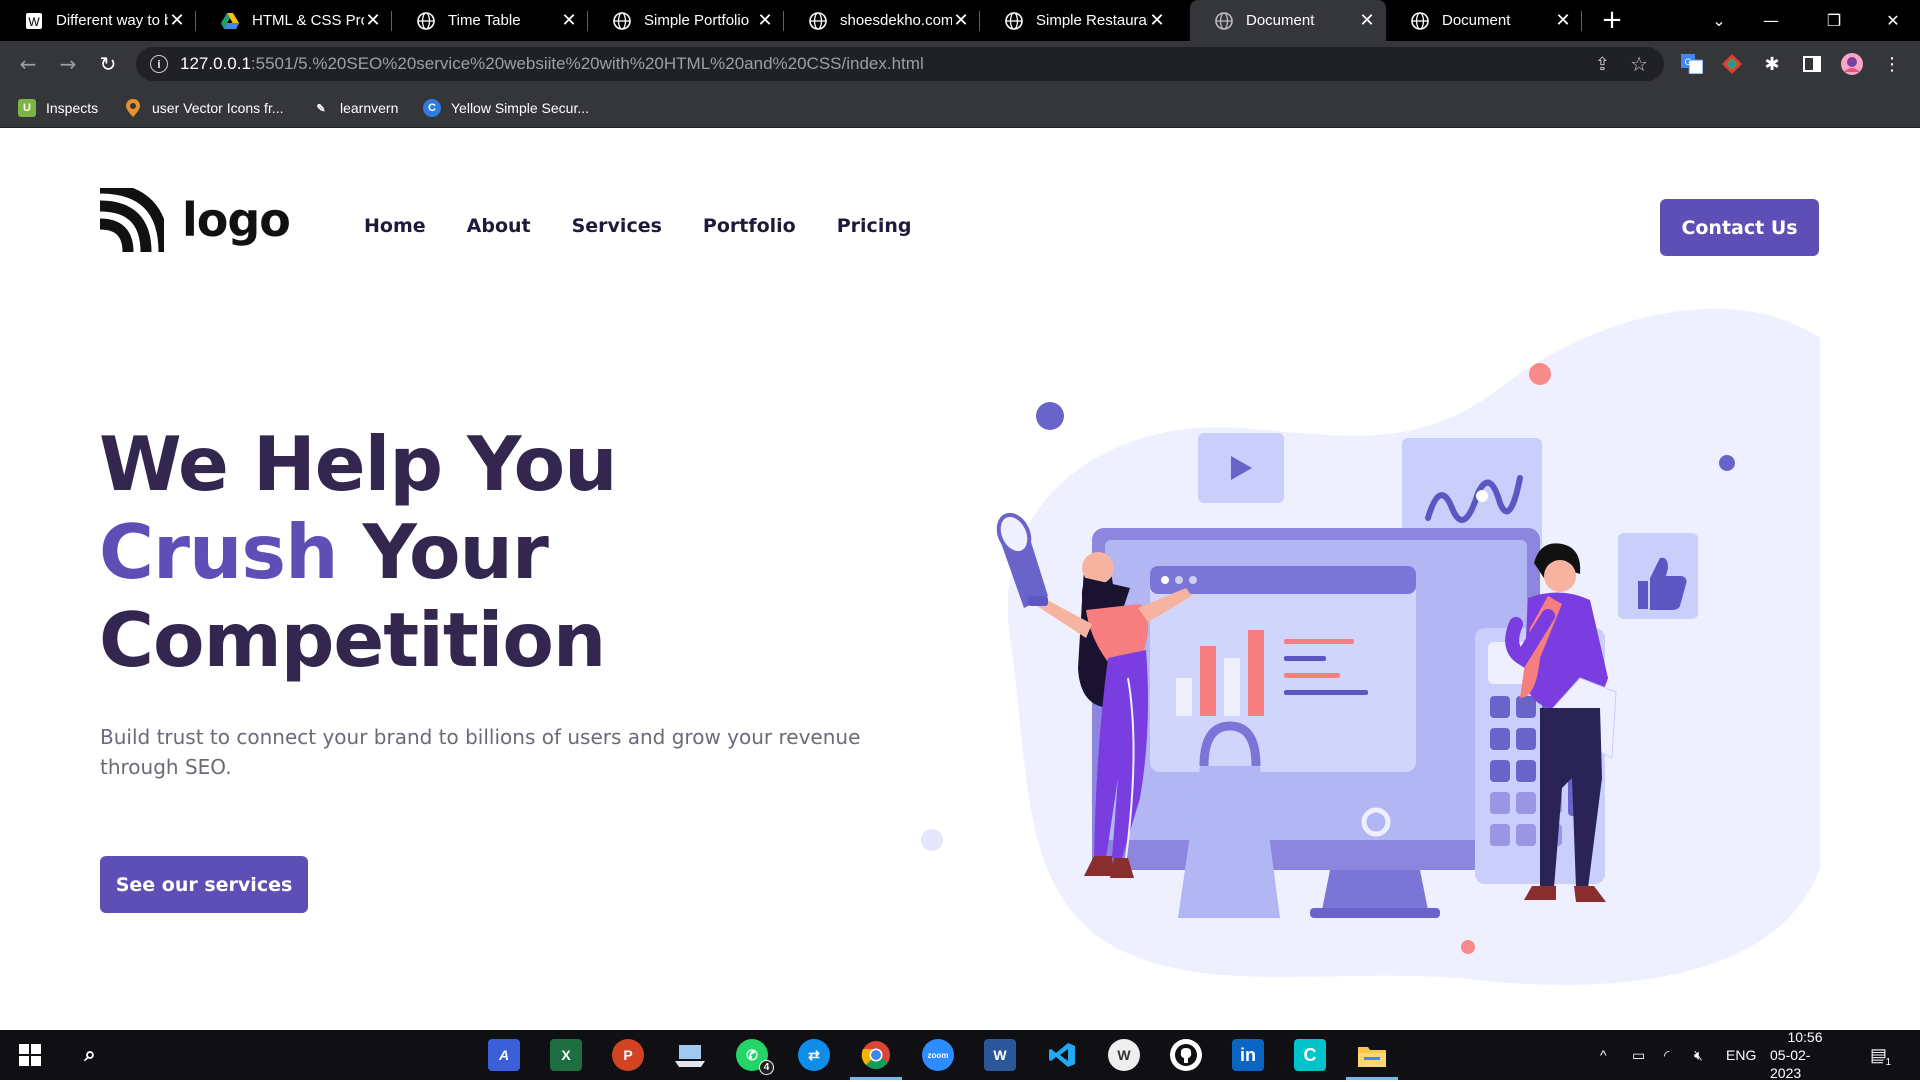 This screenshot has width=1920, height=1082. What do you see at coordinates (1638, 1055) in the screenshot?
I see `battery-icon: ▭` at bounding box center [1638, 1055].